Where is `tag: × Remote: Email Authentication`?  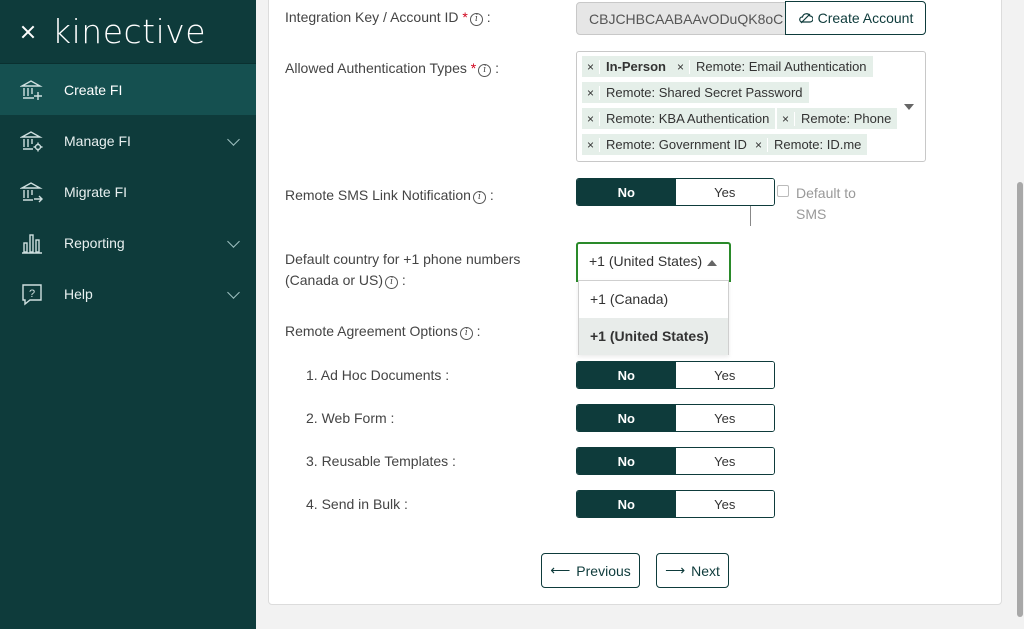 tag: × Remote: Email Authentication is located at coordinates (772, 66).